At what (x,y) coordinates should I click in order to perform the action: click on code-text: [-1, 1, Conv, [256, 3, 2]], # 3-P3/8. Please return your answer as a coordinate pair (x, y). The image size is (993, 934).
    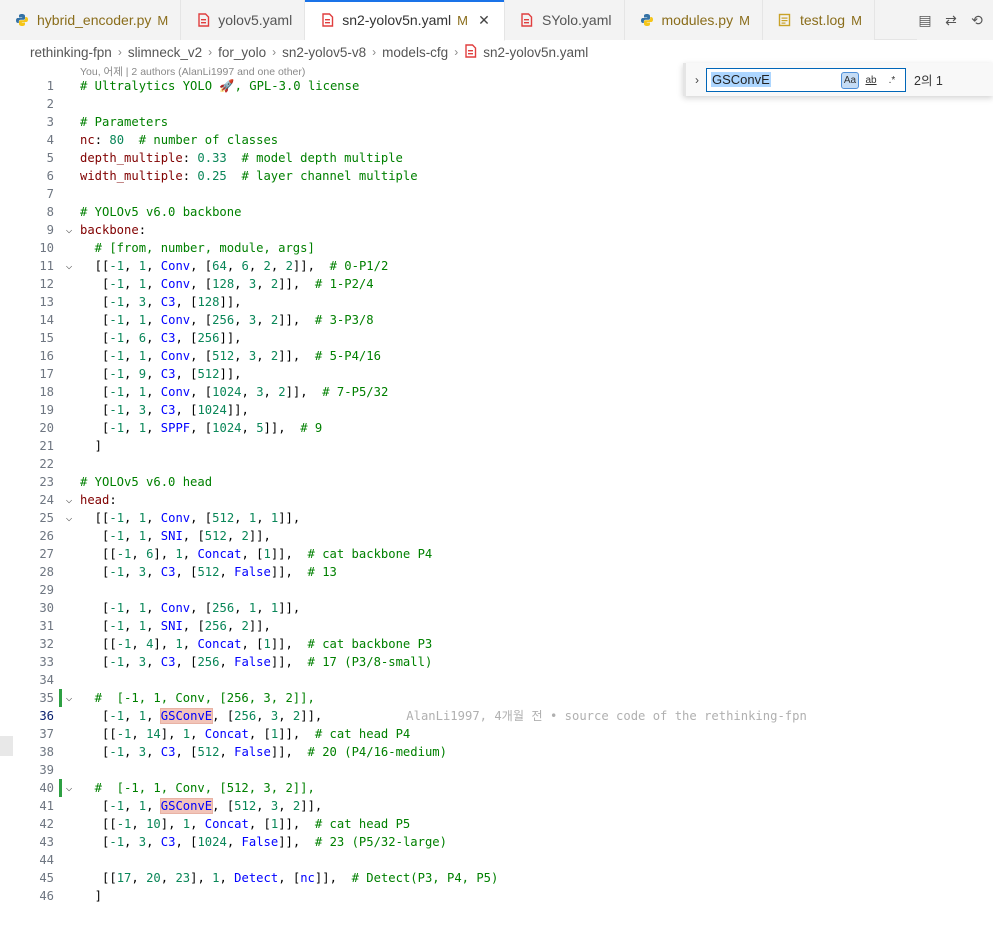
    Looking at the image, I should click on (227, 320).